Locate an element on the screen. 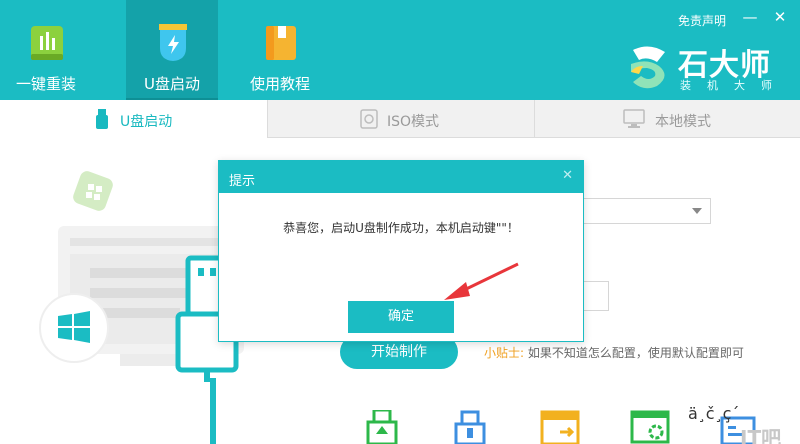  tab-usb-boot: U盘启动 is located at coordinates (134, 119).